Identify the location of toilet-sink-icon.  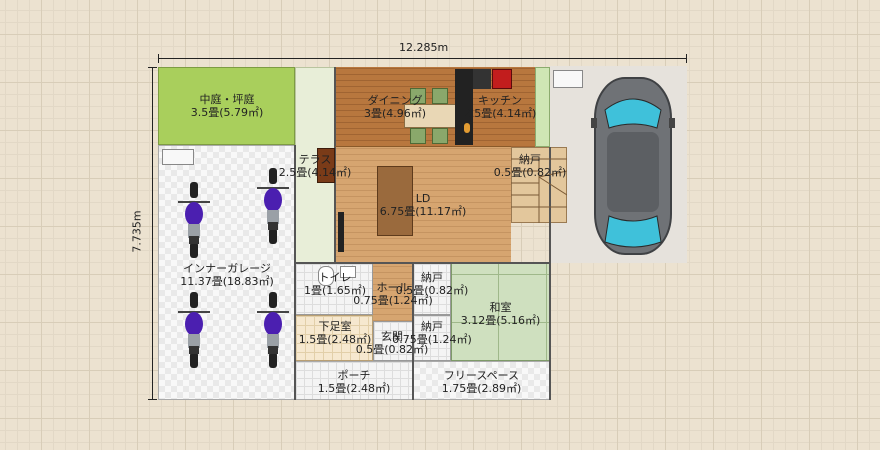
(348, 272).